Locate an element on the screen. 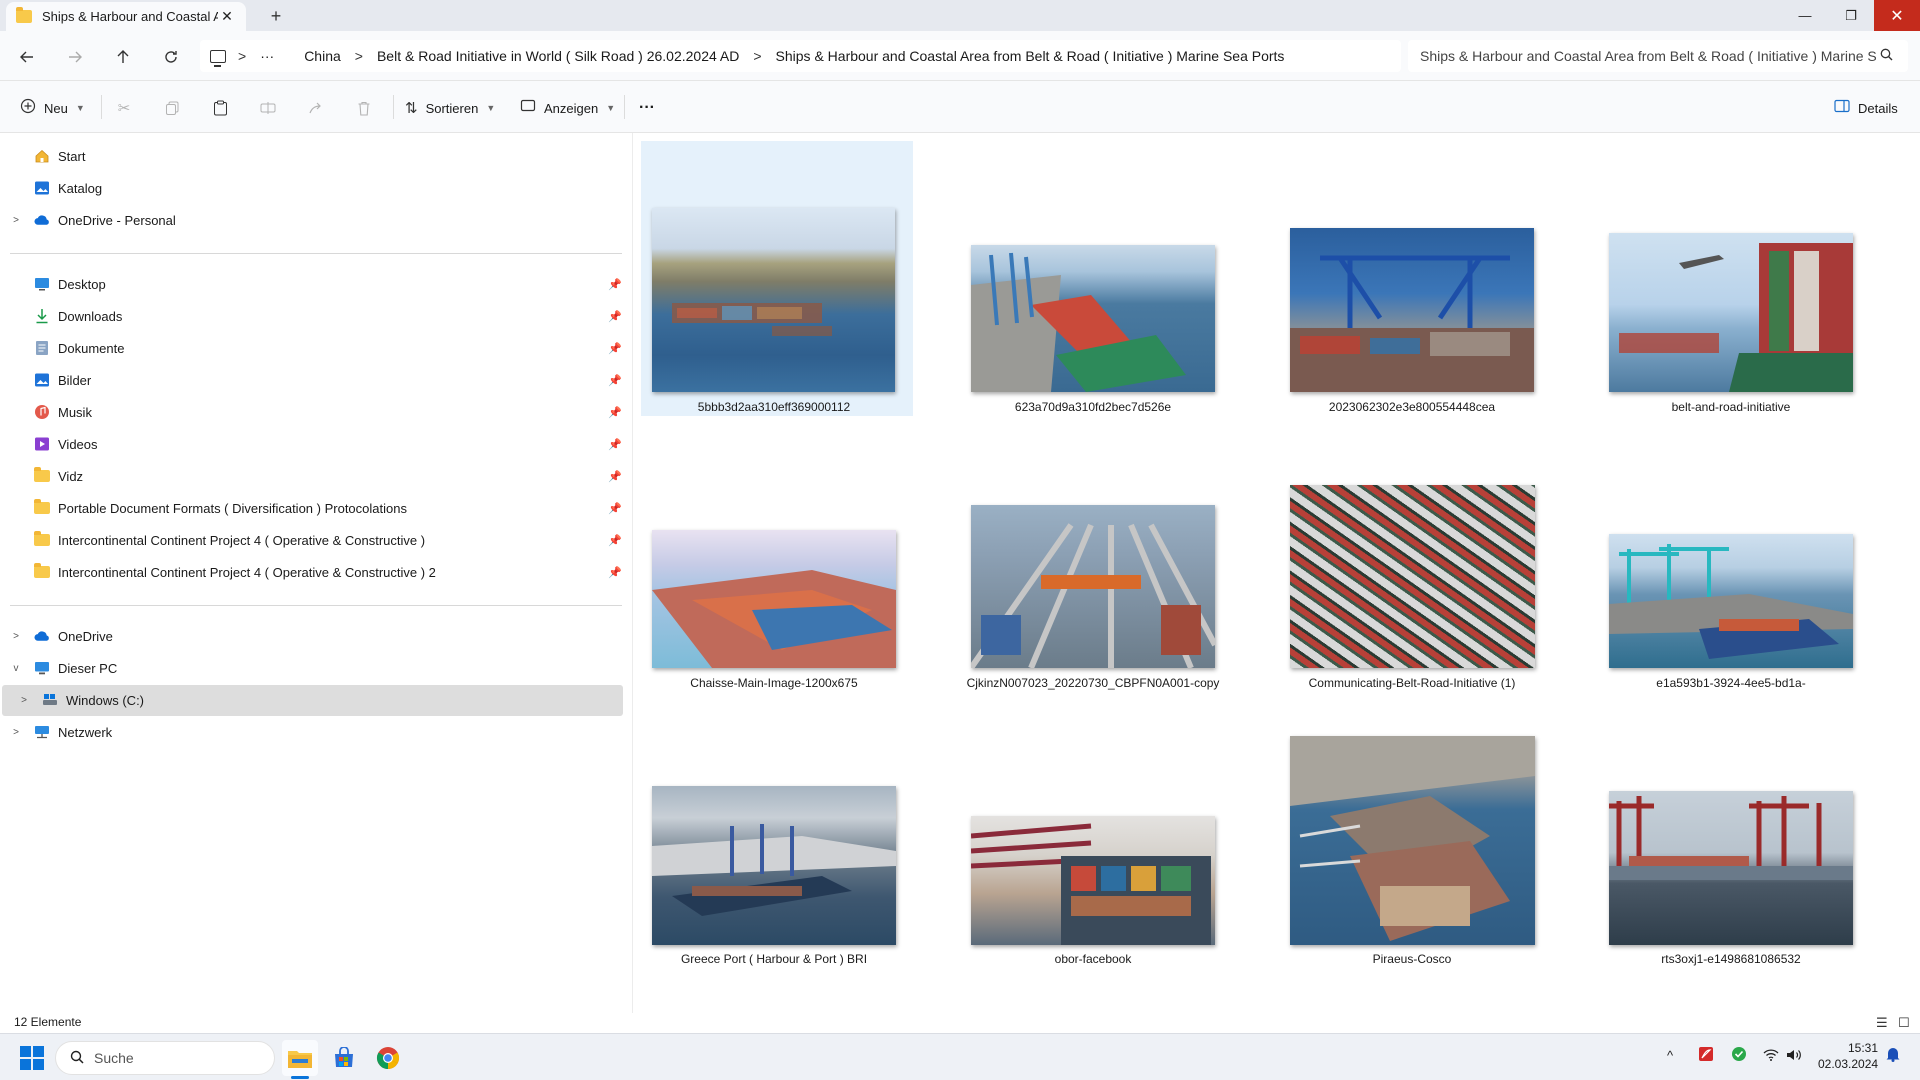  sidebar-item-windows-c: Windows (C:) is located at coordinates (93, 700).